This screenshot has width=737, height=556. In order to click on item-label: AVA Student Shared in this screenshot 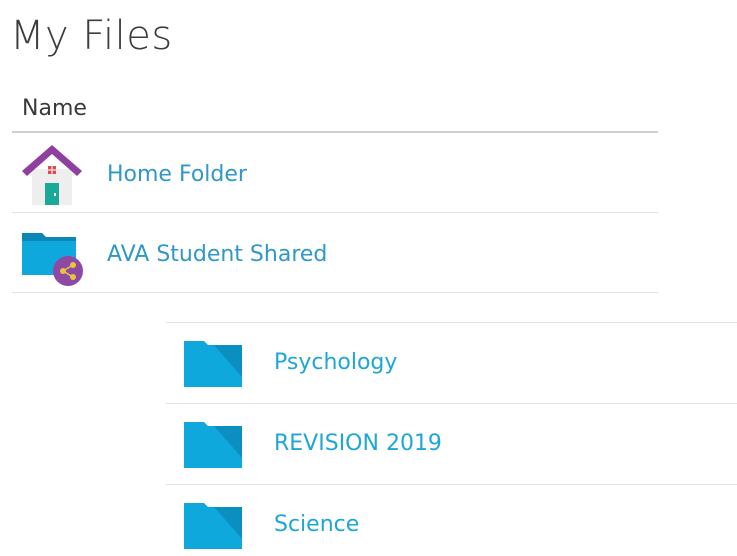, I will do `click(217, 254)`.